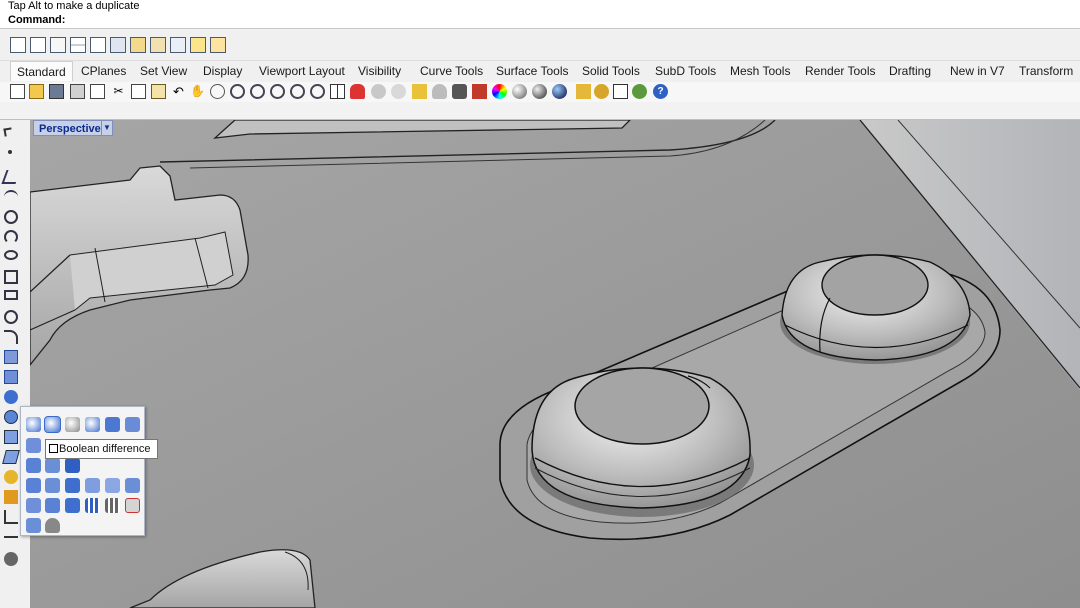  I want to click on render-sphere-icon, so click(519, 91).